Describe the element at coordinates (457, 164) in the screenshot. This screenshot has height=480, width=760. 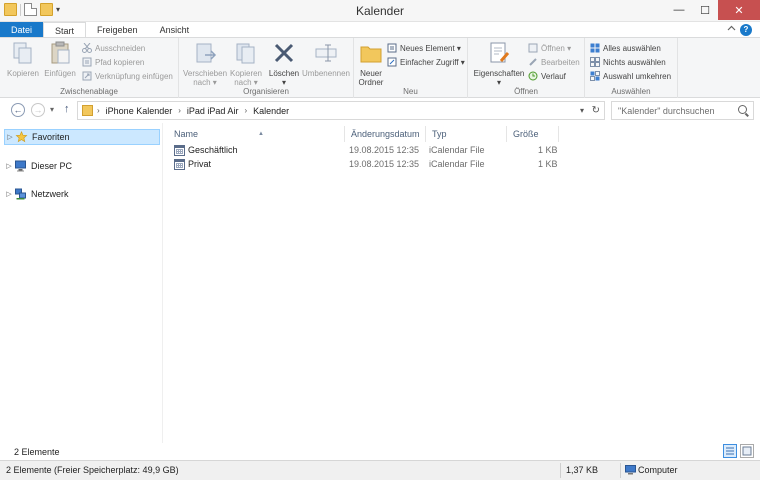
I see `file-type: iCalendar File` at that location.